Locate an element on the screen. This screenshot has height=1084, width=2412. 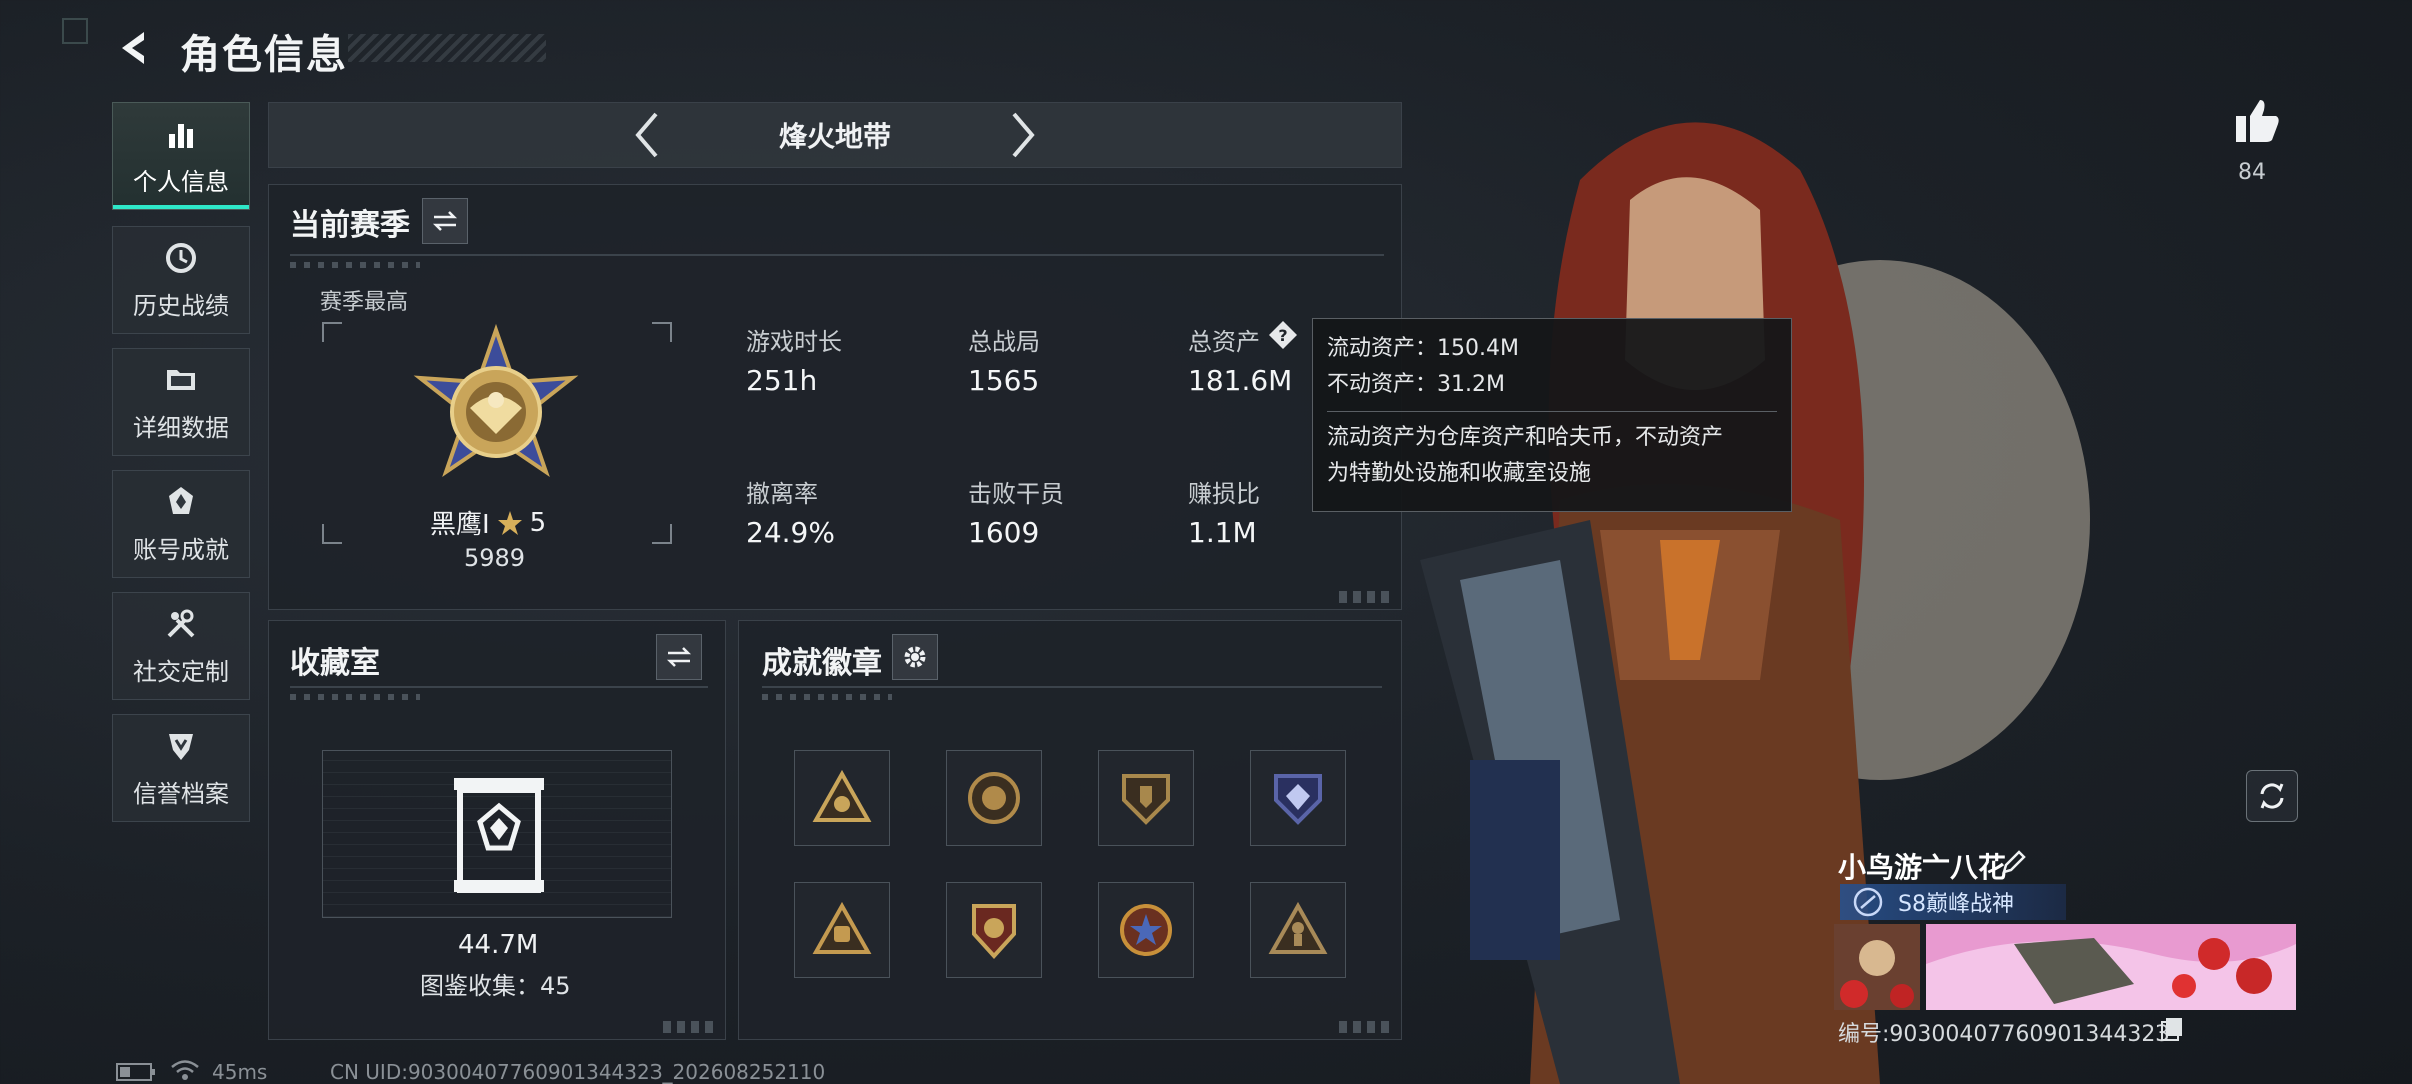
copy-uid-button is located at coordinates (2172, 1031).